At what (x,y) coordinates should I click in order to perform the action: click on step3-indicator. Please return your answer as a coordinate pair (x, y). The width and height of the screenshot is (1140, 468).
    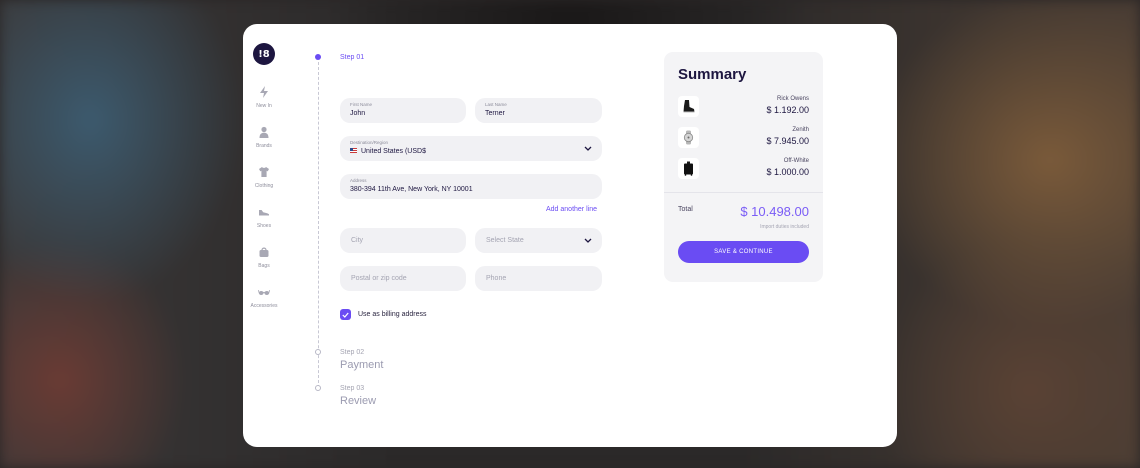
    Looking at the image, I should click on (318, 388).